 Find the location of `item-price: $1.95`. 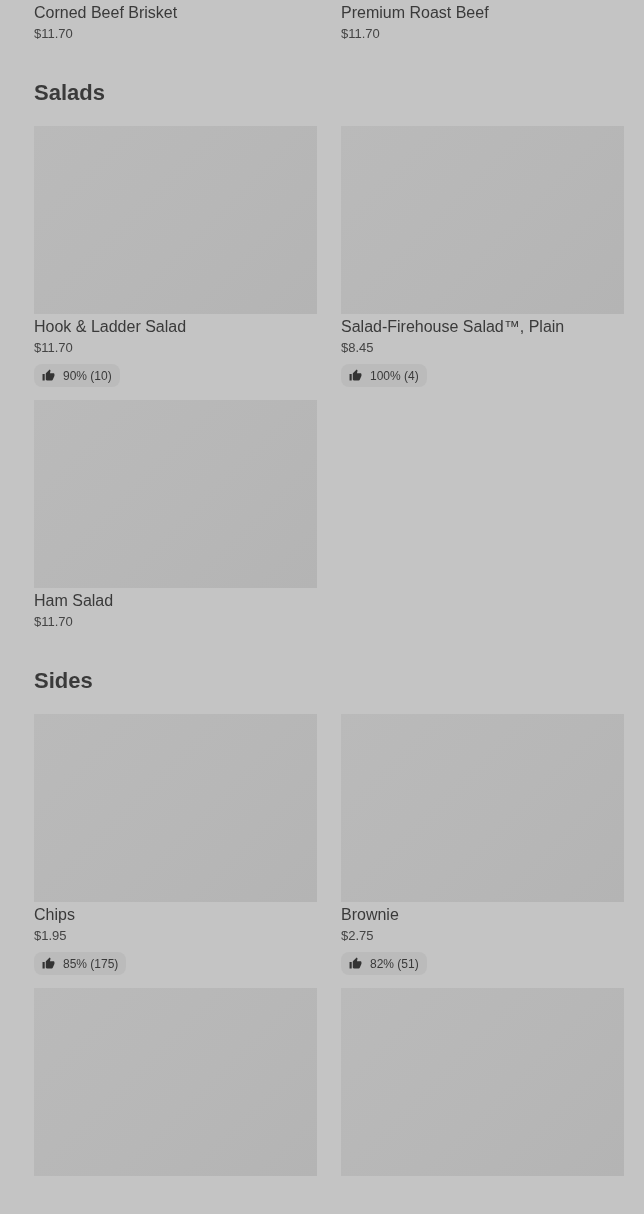

item-price: $1.95 is located at coordinates (50, 936).